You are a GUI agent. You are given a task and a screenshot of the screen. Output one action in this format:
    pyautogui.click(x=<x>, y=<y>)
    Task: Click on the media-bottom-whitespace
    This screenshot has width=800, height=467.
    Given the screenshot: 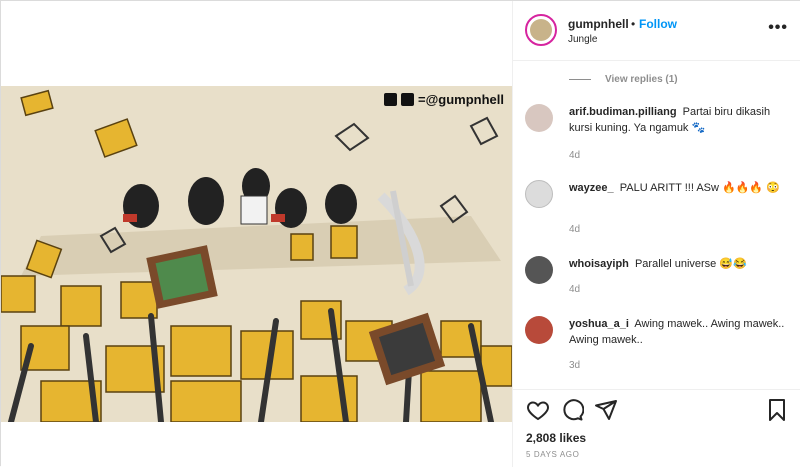 What is the action you would take?
    pyautogui.click(x=256, y=444)
    